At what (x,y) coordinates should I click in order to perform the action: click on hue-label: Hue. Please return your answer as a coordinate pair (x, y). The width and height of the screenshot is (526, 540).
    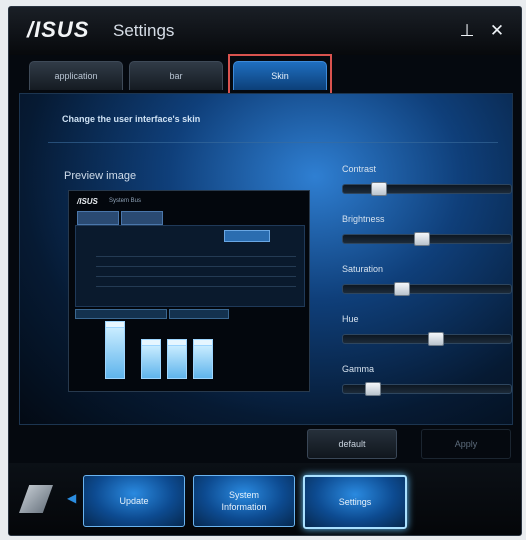
    Looking at the image, I should click on (350, 319).